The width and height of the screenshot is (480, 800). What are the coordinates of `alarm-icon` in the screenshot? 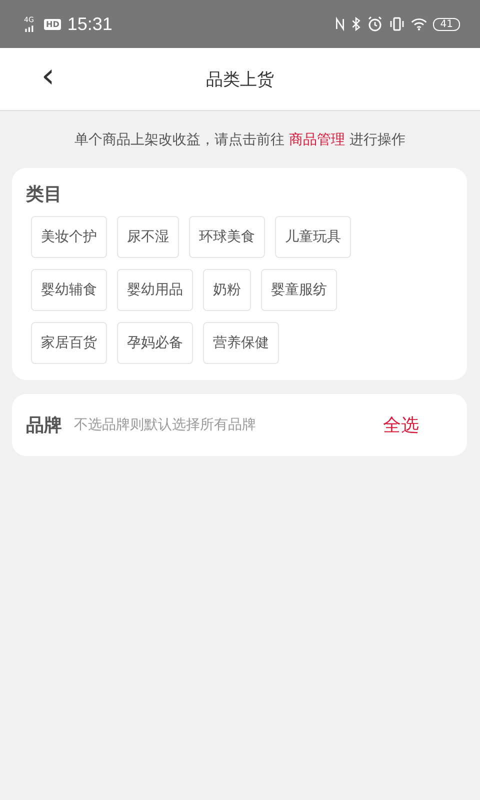 It's located at (375, 24).